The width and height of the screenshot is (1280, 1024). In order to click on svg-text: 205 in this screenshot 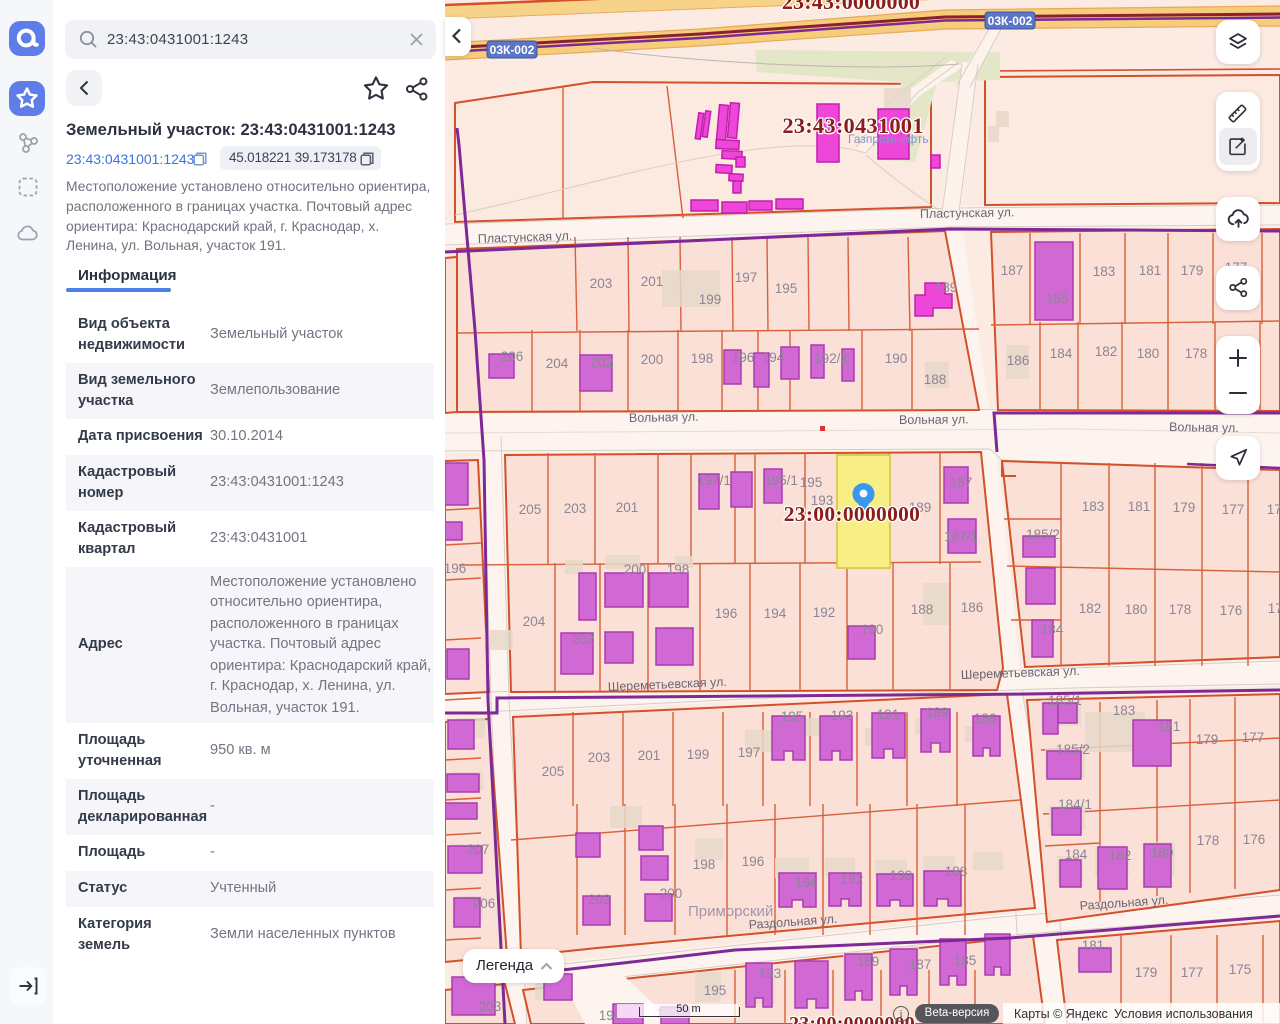, I will do `click(530, 509)`.